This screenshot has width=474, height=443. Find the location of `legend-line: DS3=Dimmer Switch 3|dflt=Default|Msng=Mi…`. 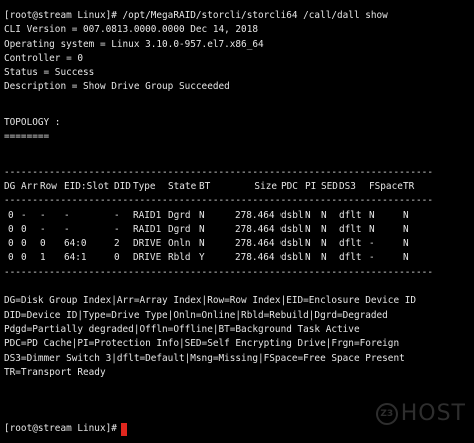

legend-line: DS3=Dimmer Switch 3|dflt=Default|Msng=Mi… is located at coordinates (204, 358).